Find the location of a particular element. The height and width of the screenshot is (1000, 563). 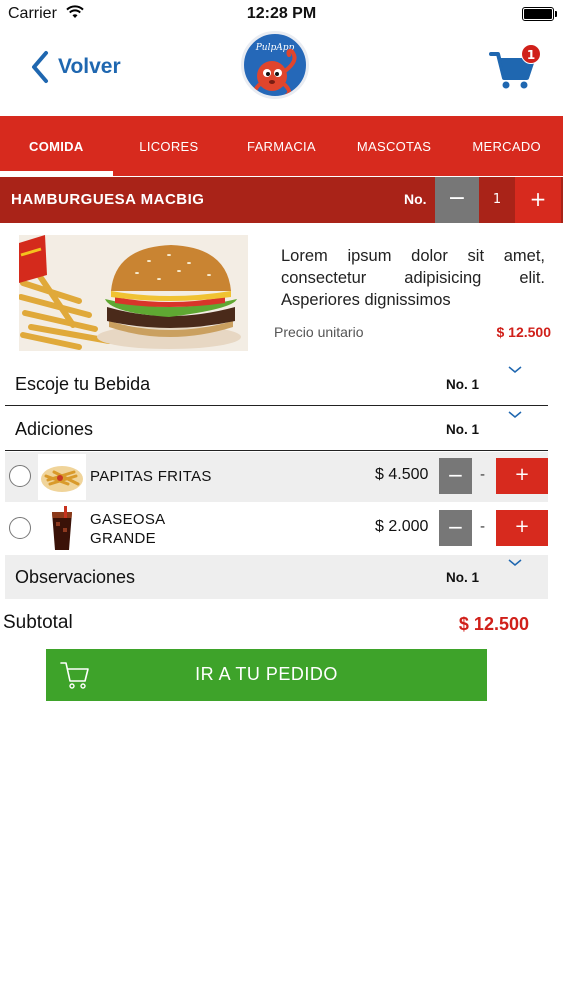

clock: 12:28 PM is located at coordinates (281, 13).